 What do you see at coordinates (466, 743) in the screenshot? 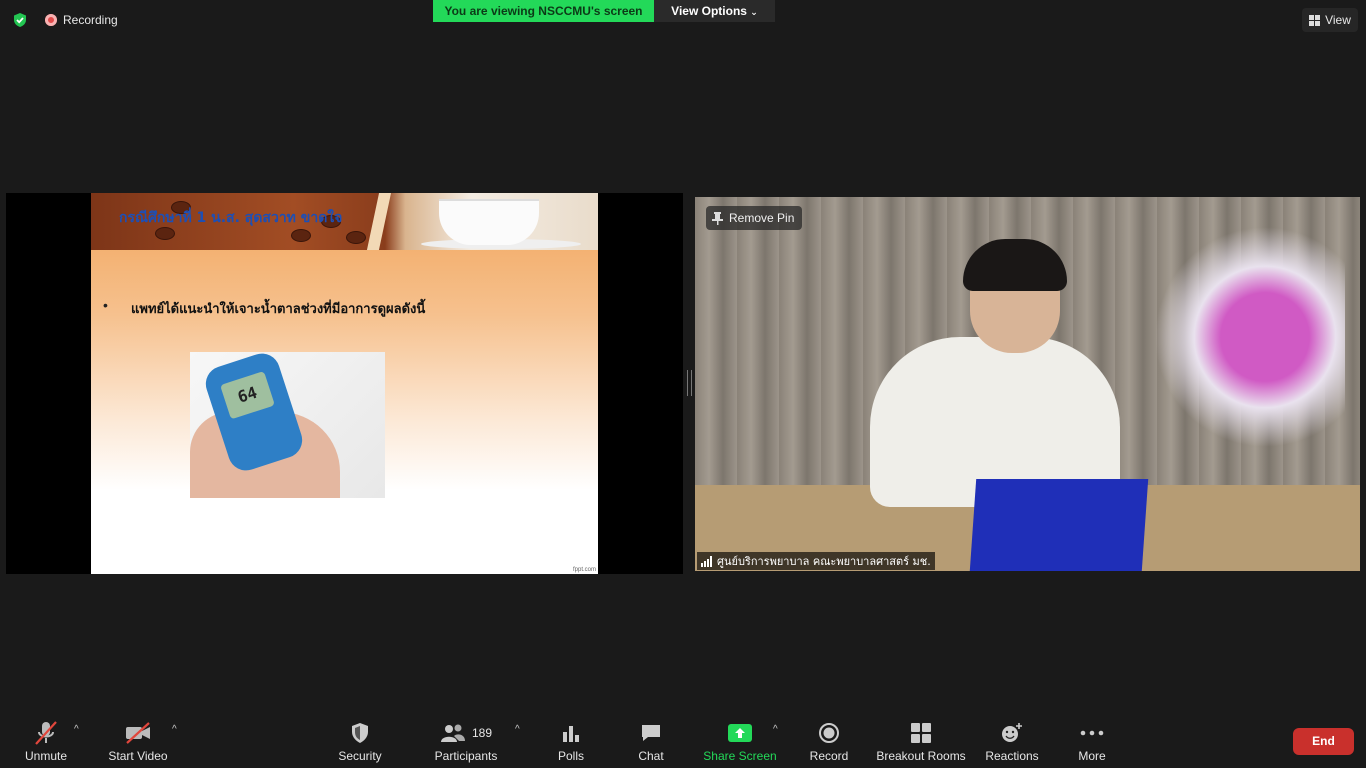
I see `participants-button: 189 Participants` at bounding box center [466, 743].